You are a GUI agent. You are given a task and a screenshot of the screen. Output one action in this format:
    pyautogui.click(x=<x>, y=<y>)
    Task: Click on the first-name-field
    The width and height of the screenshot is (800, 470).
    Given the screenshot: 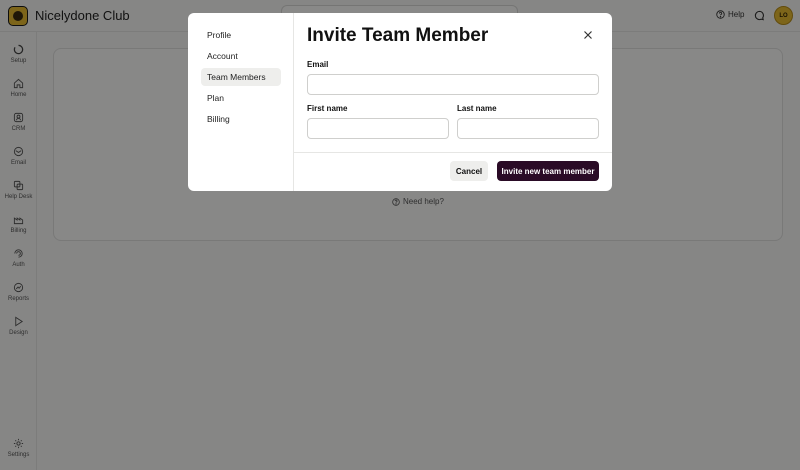 What is the action you would take?
    pyautogui.click(x=378, y=128)
    